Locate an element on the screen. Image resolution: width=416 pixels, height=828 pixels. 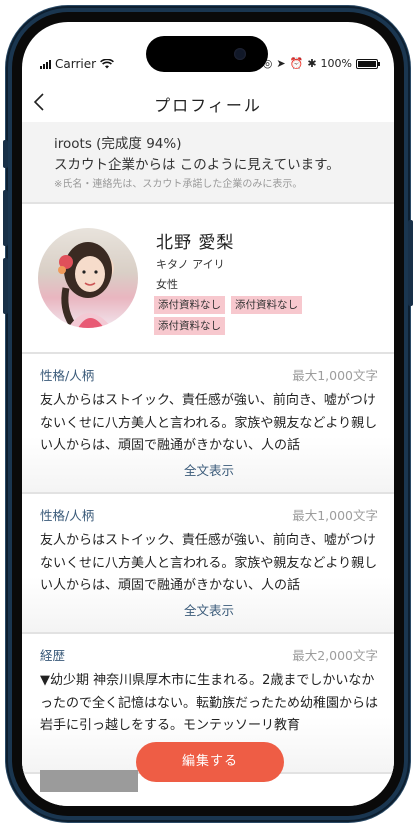
location-icon: ➤ is located at coordinates (281, 63).